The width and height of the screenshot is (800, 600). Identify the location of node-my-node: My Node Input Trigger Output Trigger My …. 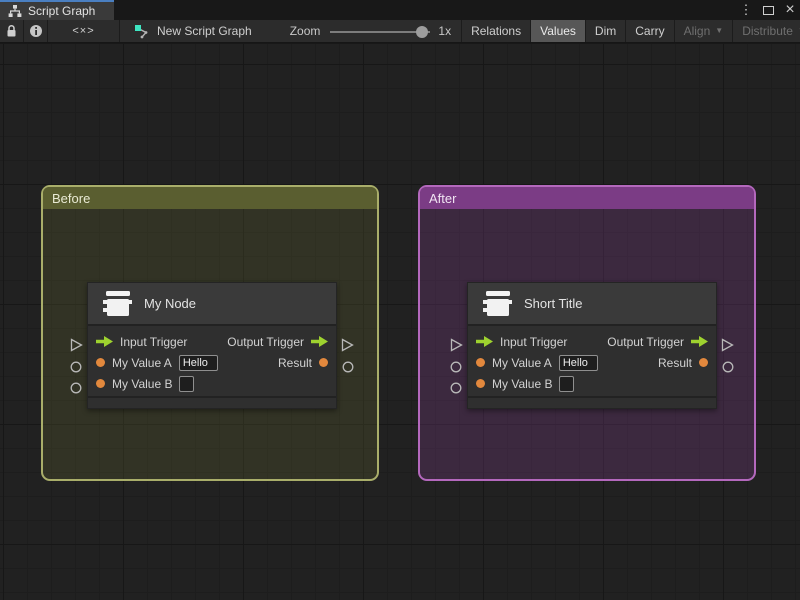
(212, 345).